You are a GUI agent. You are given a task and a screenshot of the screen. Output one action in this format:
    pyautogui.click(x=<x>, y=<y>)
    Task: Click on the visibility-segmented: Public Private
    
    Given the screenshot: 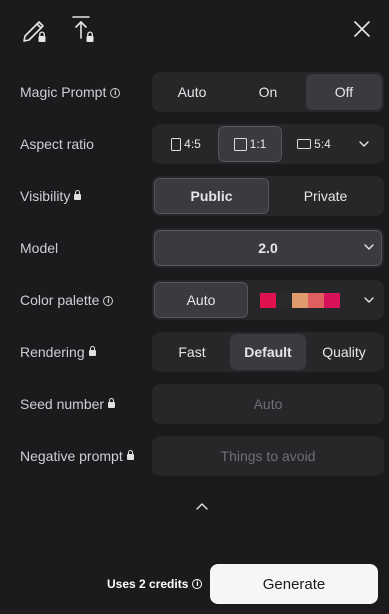 What is the action you would take?
    pyautogui.click(x=268, y=196)
    